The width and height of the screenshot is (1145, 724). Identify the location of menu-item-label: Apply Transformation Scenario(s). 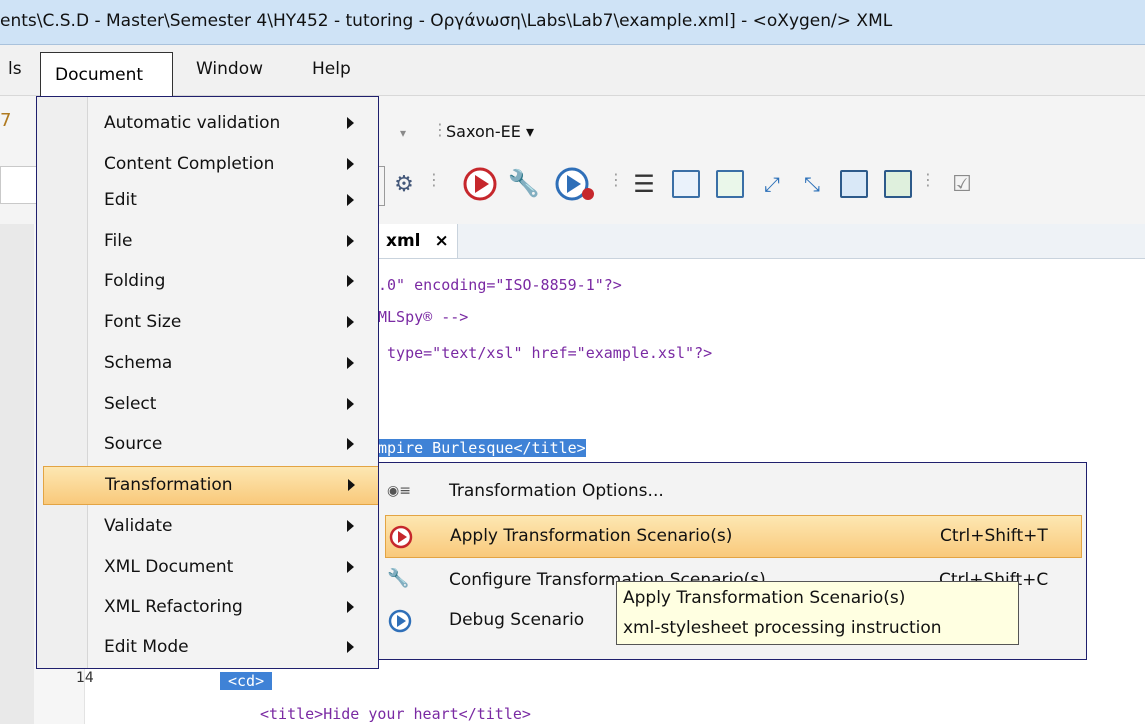
(591, 536).